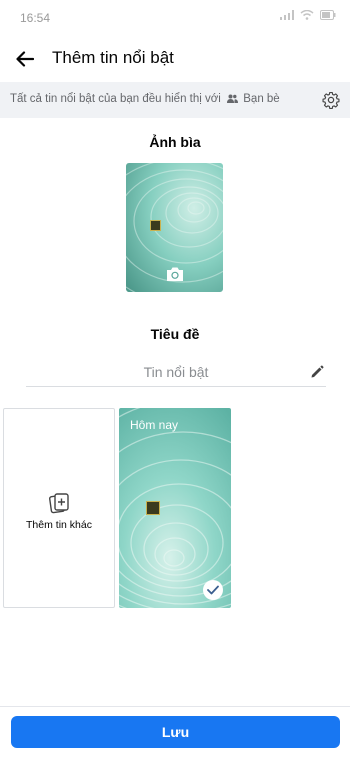 The image size is (350, 758). I want to click on friends-icon, so click(233, 98).